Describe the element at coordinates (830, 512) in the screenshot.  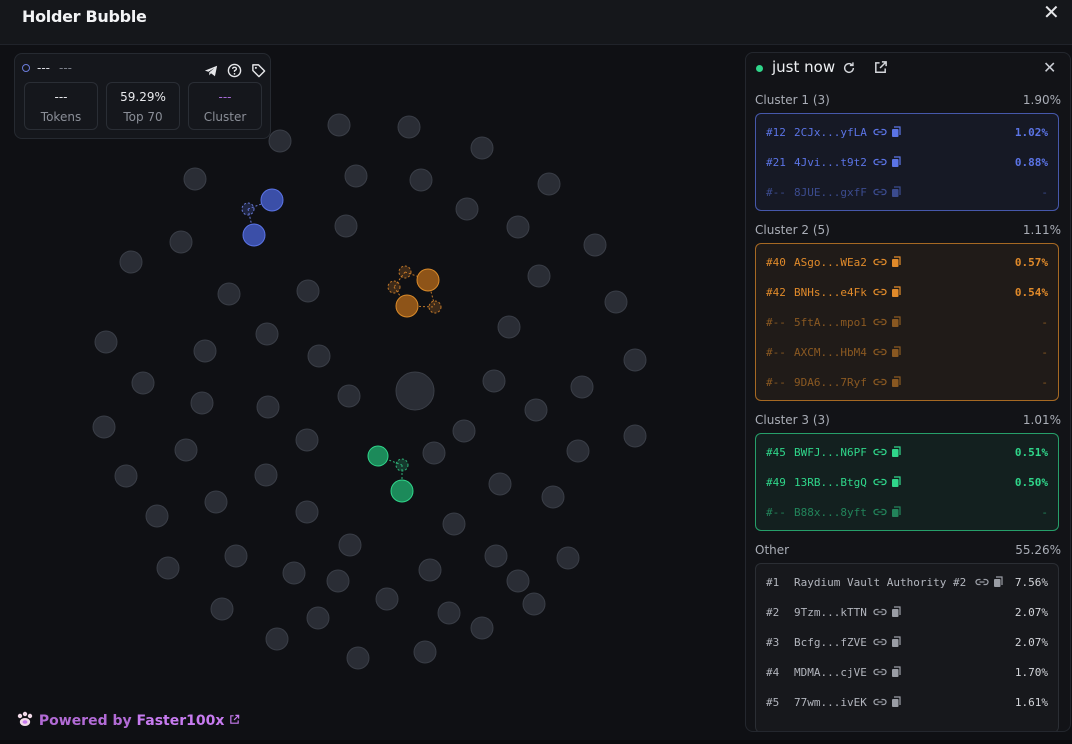
I see `holder-address: B88x...8yft` at that location.